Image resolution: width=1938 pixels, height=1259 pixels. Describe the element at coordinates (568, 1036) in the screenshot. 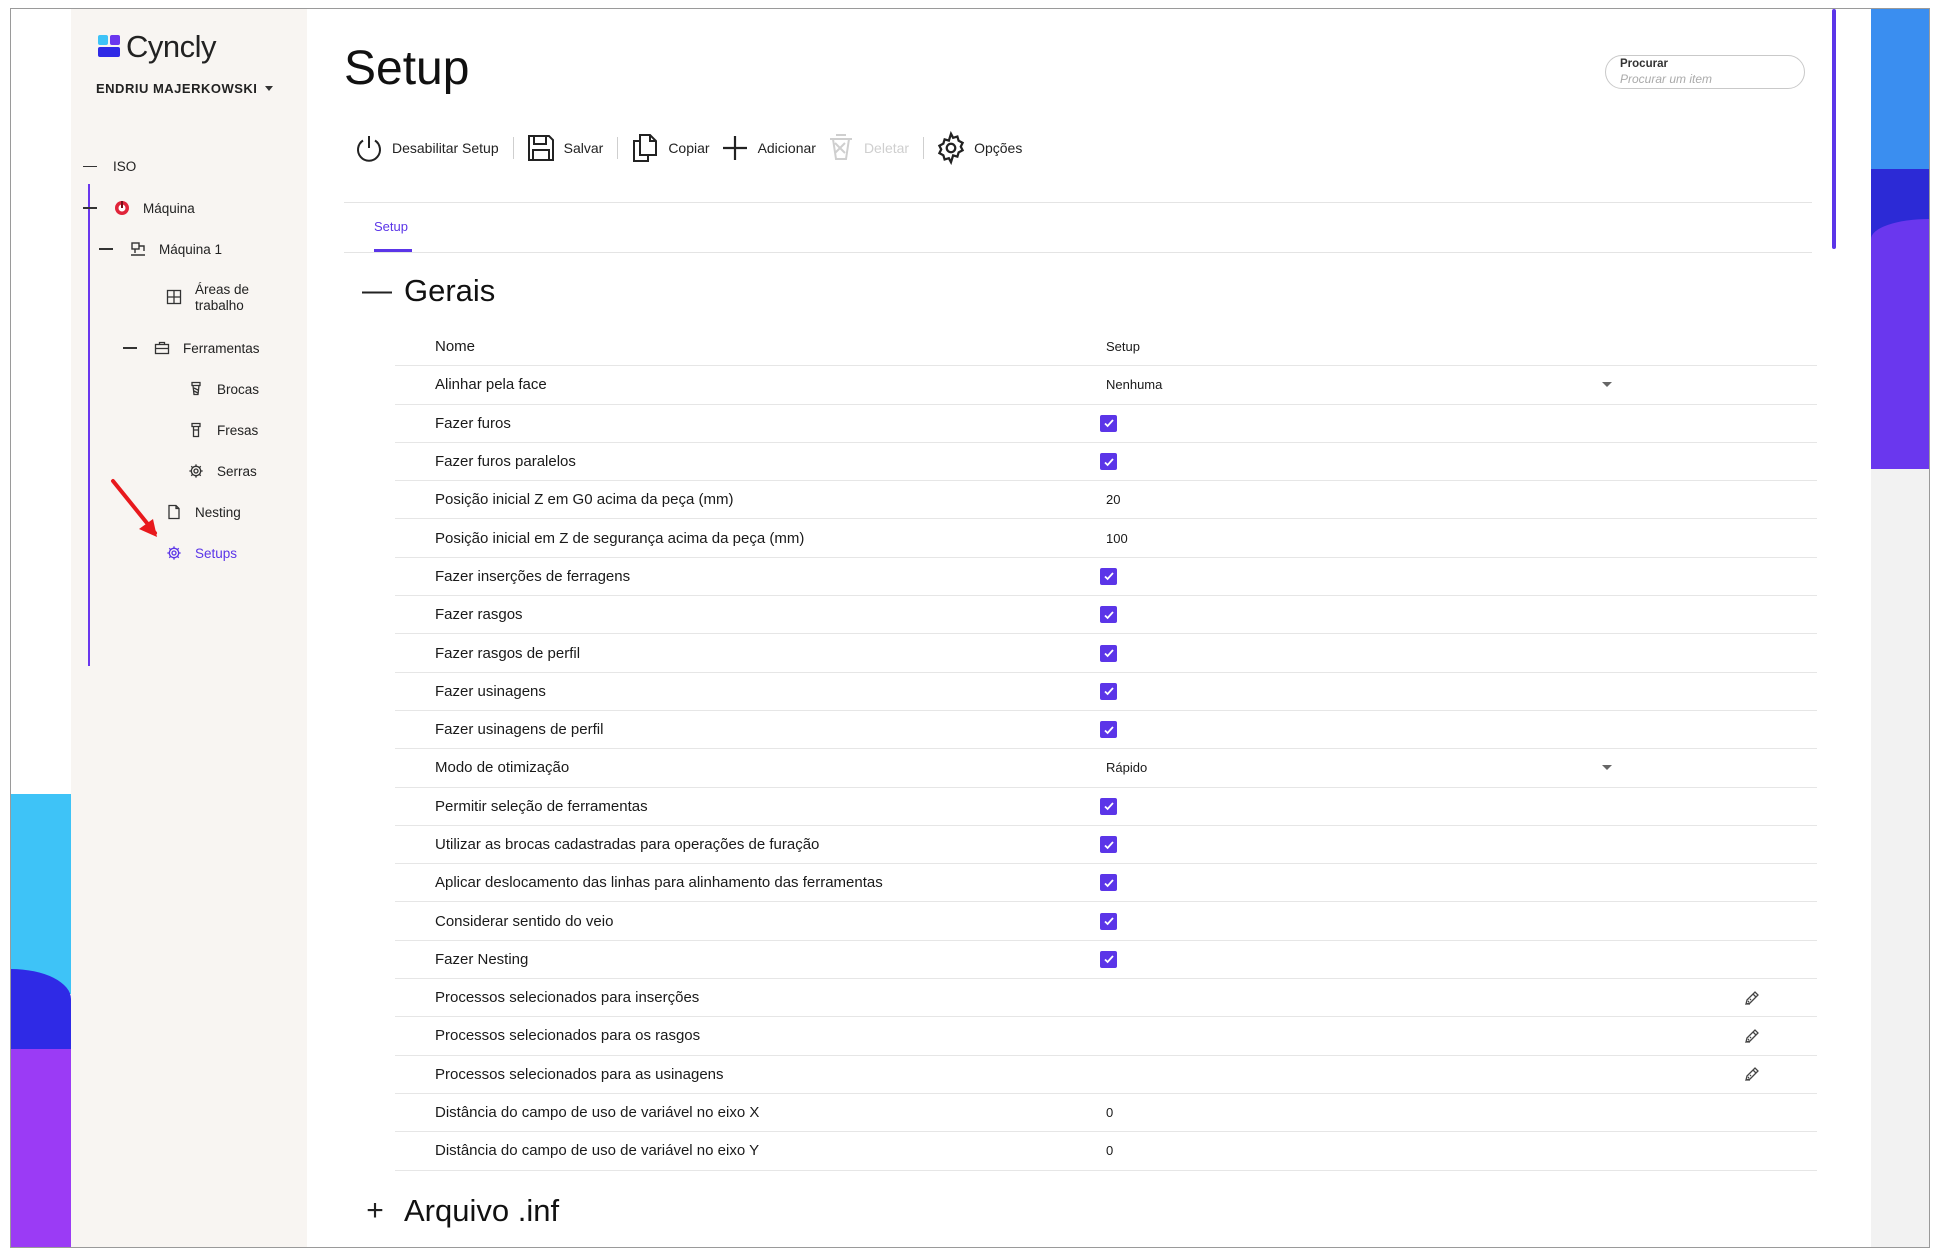

I see `property-name: Processos selecionados para os rasgos` at that location.